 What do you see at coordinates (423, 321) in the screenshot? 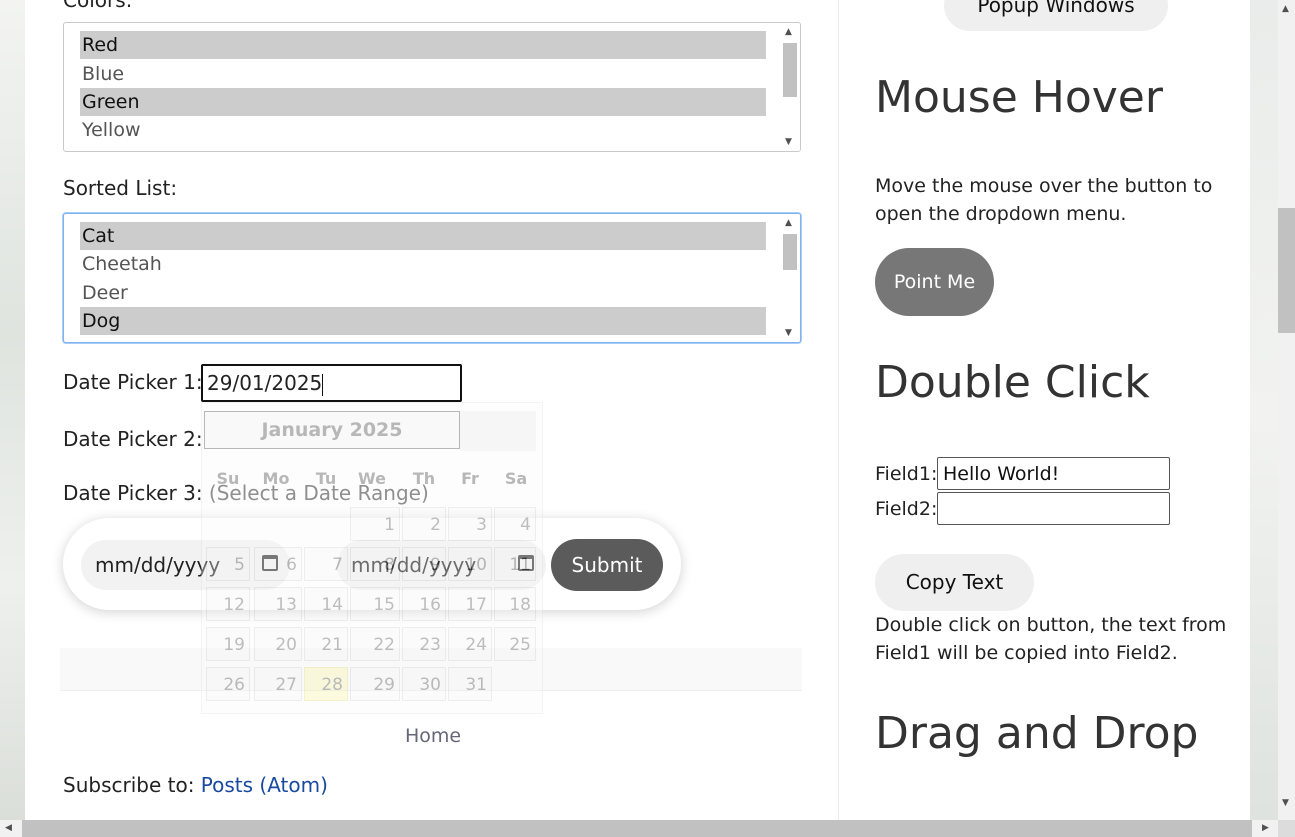
I see `sorted-option: Dog` at bounding box center [423, 321].